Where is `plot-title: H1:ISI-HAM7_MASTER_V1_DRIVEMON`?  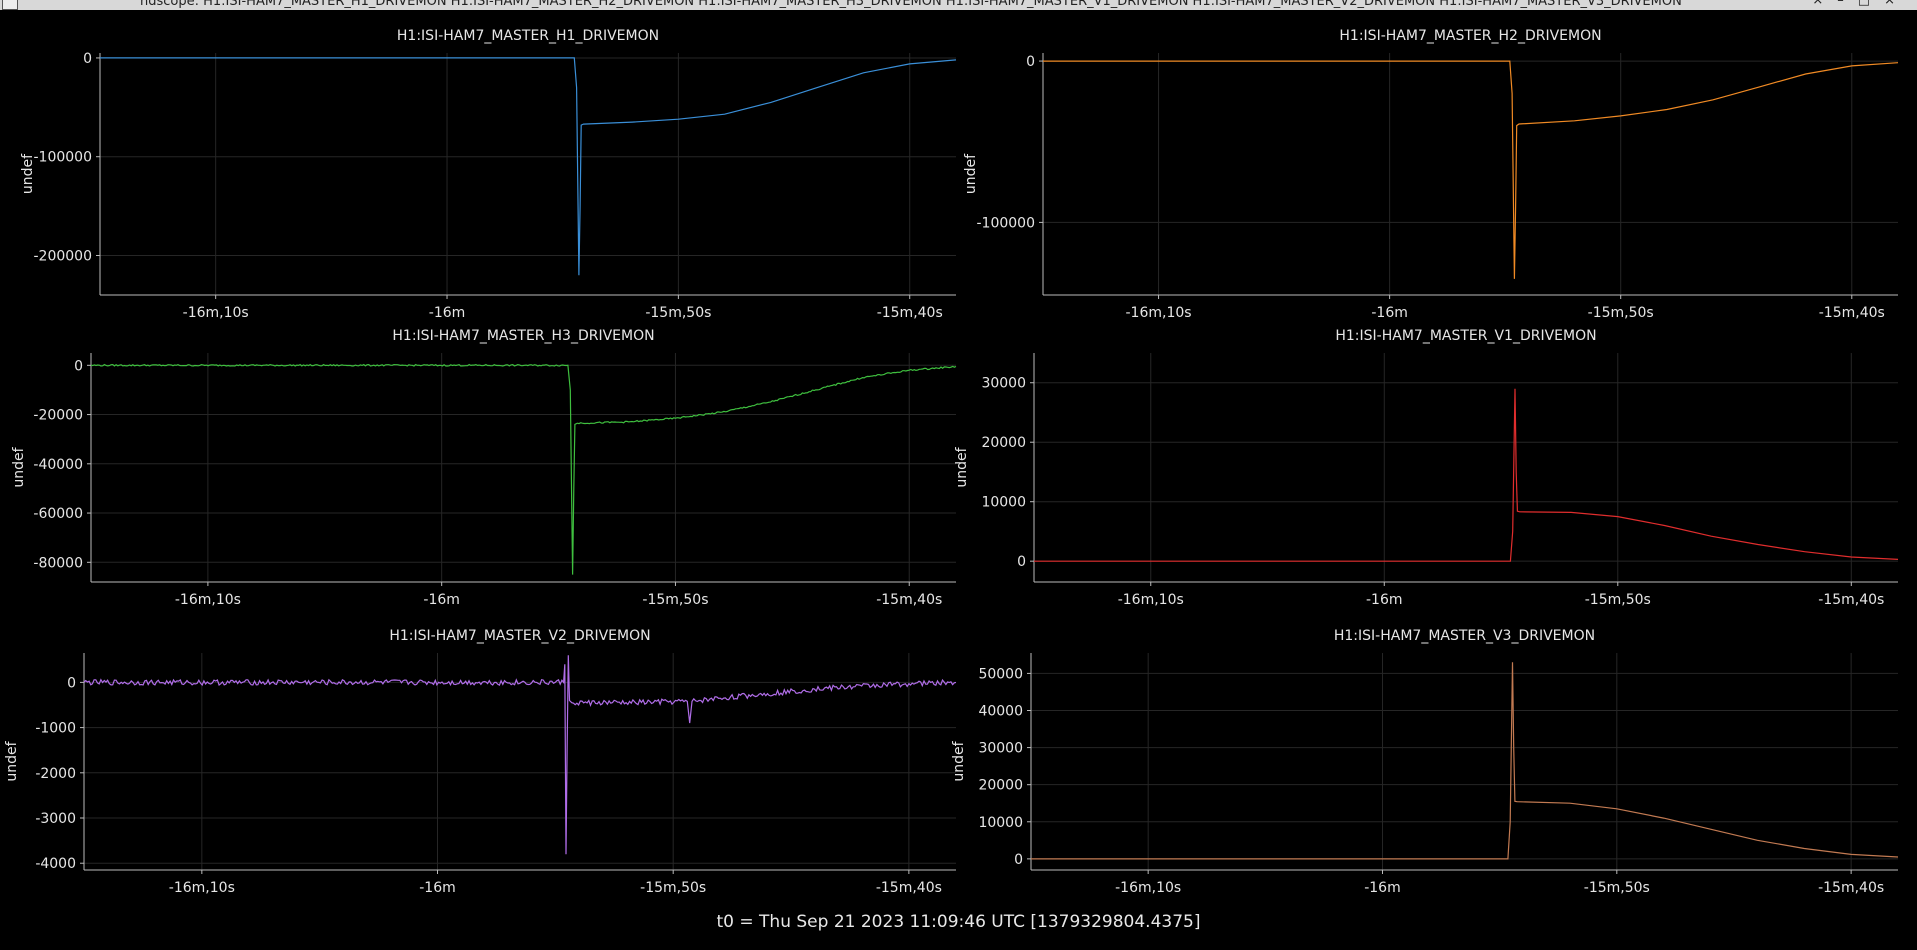 plot-title: H1:ISI-HAM7_MASTER_V1_DRIVEMON is located at coordinates (1465, 336).